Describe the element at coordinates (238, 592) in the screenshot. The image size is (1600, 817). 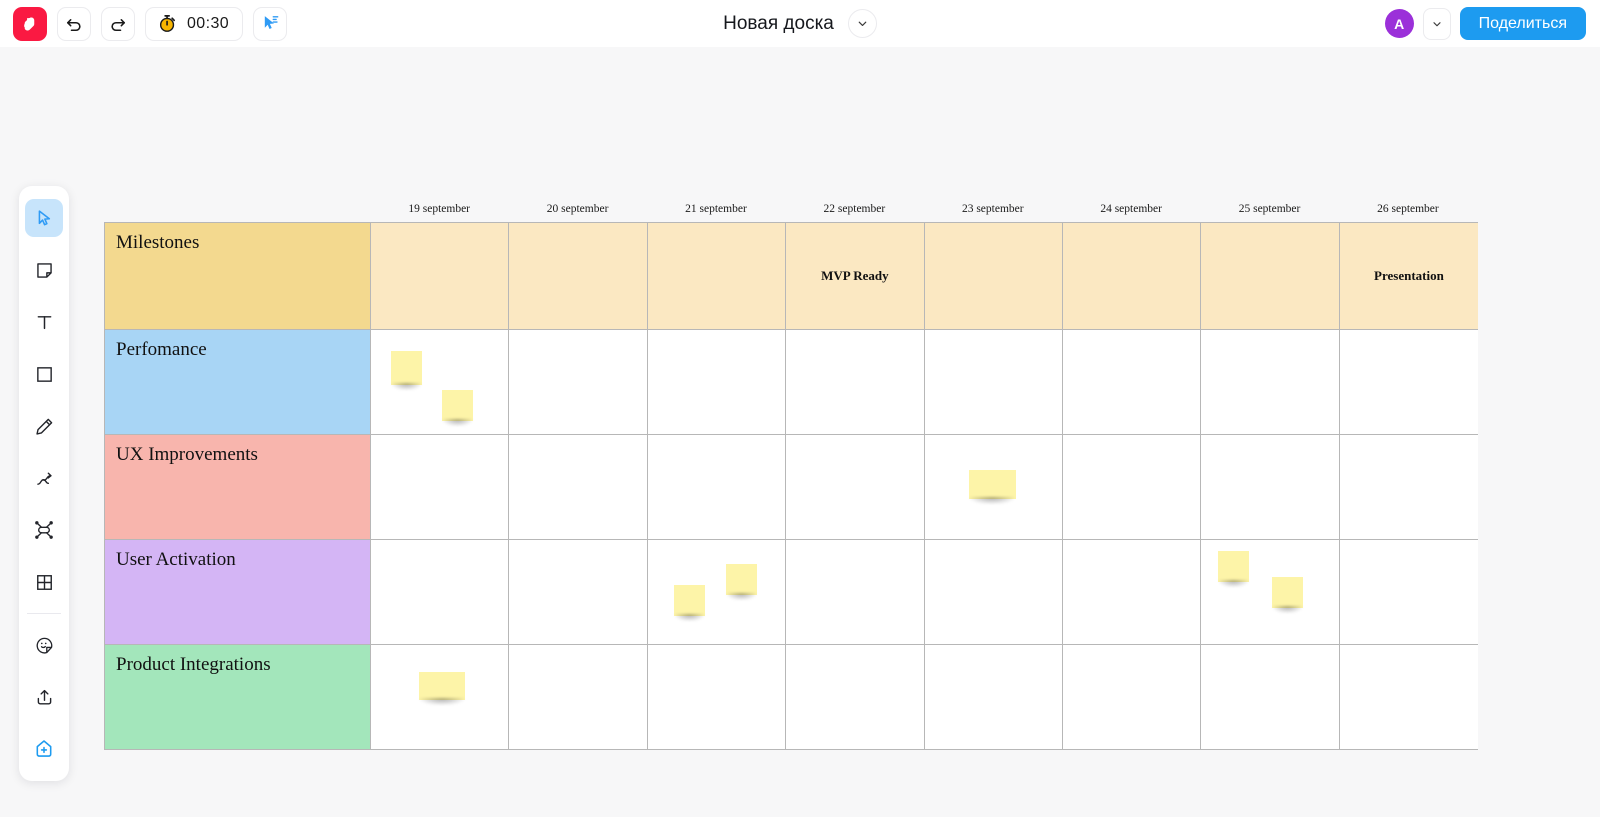
I see `row-header-user-activation: User Activation` at that location.